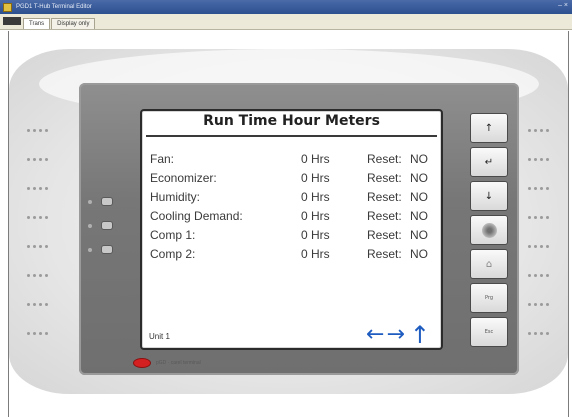 The image size is (572, 417). Describe the element at coordinates (159, 336) in the screenshot. I see `unit-label: Unit 1` at that location.